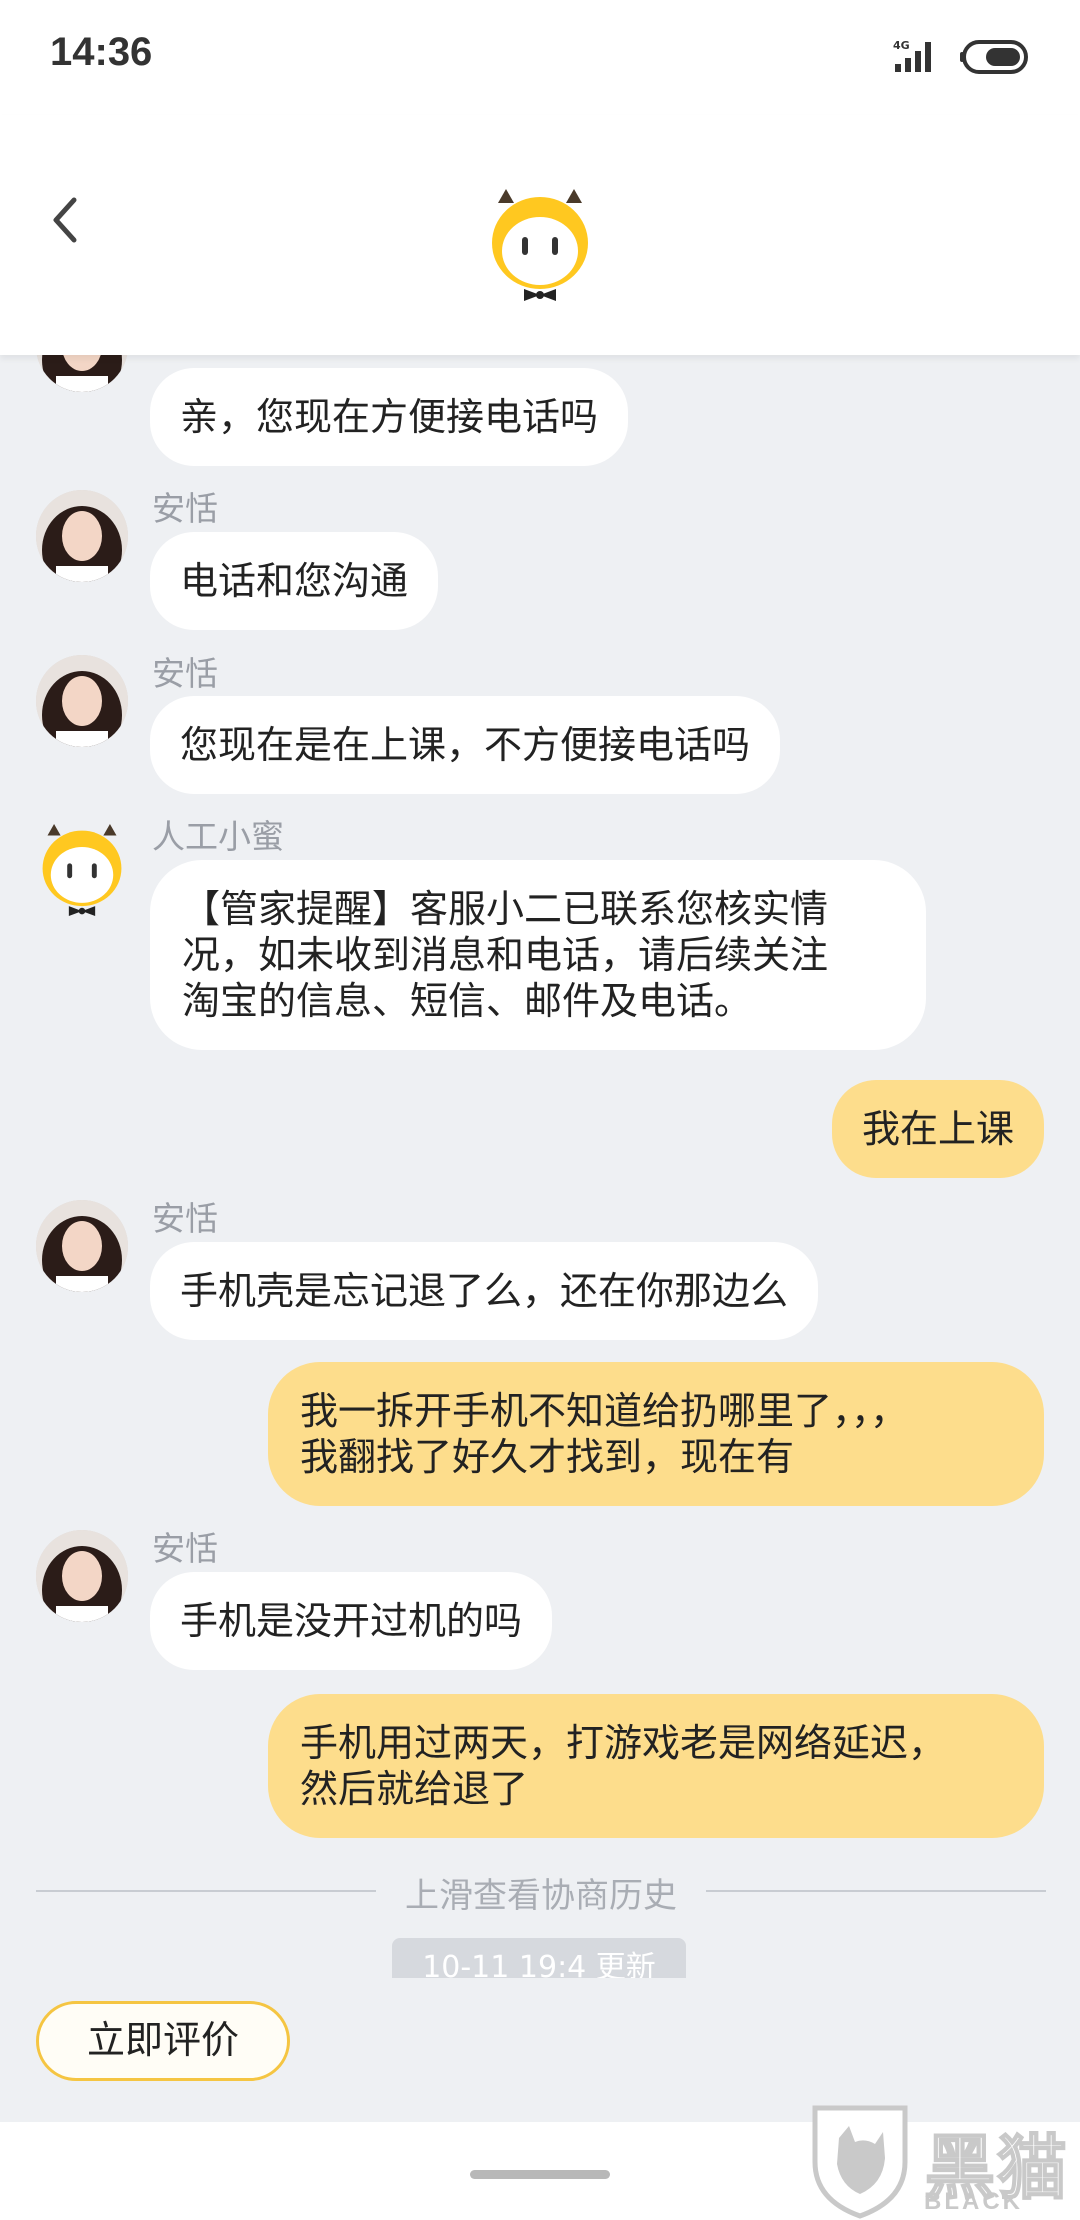  I want to click on sender-name: 人工小蜜, so click(218, 836).